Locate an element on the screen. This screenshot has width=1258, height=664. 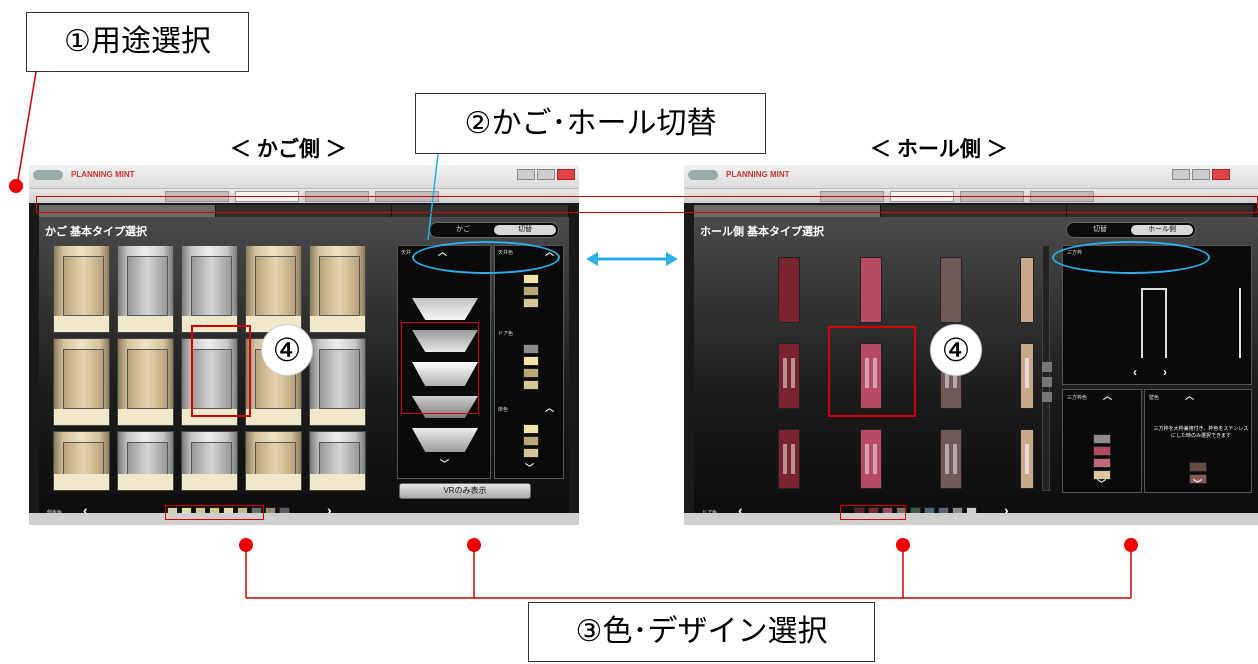
ceiling-highlight-frame is located at coordinates (440, 368).